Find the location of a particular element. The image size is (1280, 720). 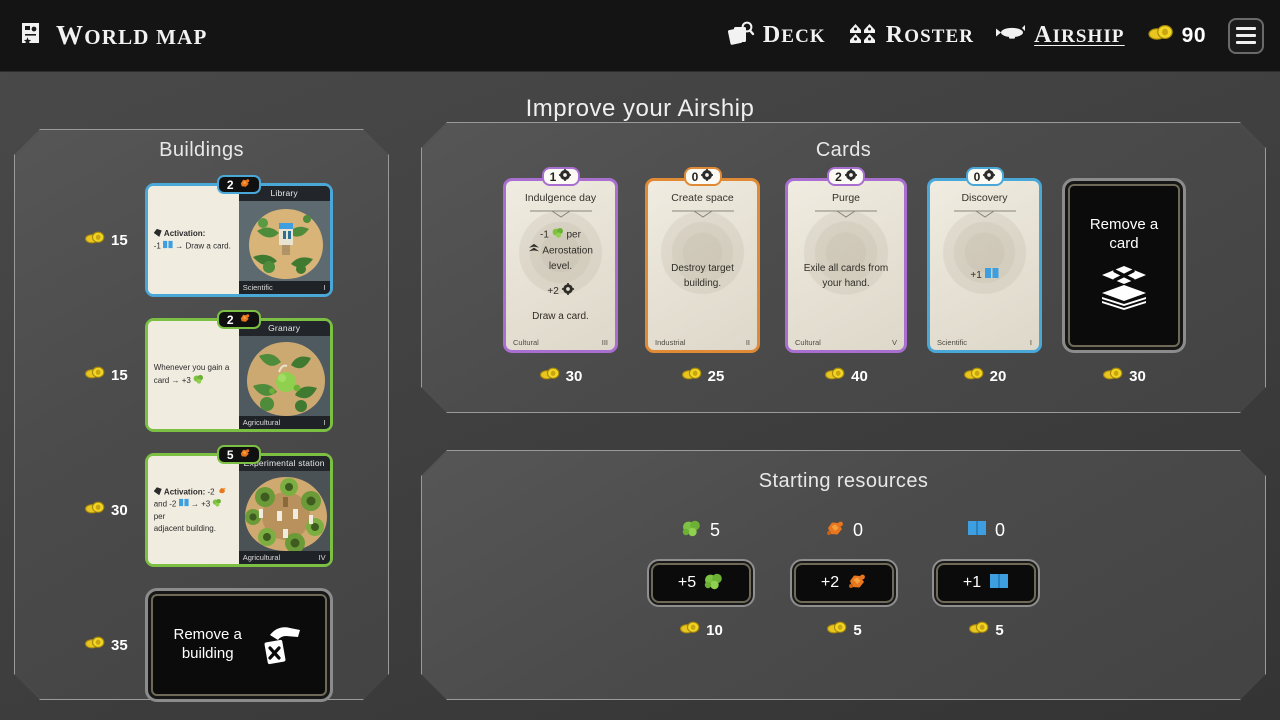

card-cost-badge: 1 is located at coordinates (560, 176).